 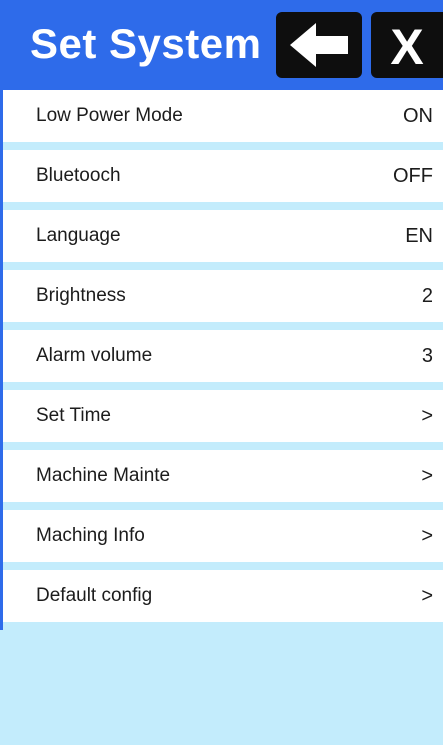 I want to click on back-button, so click(x=319, y=45).